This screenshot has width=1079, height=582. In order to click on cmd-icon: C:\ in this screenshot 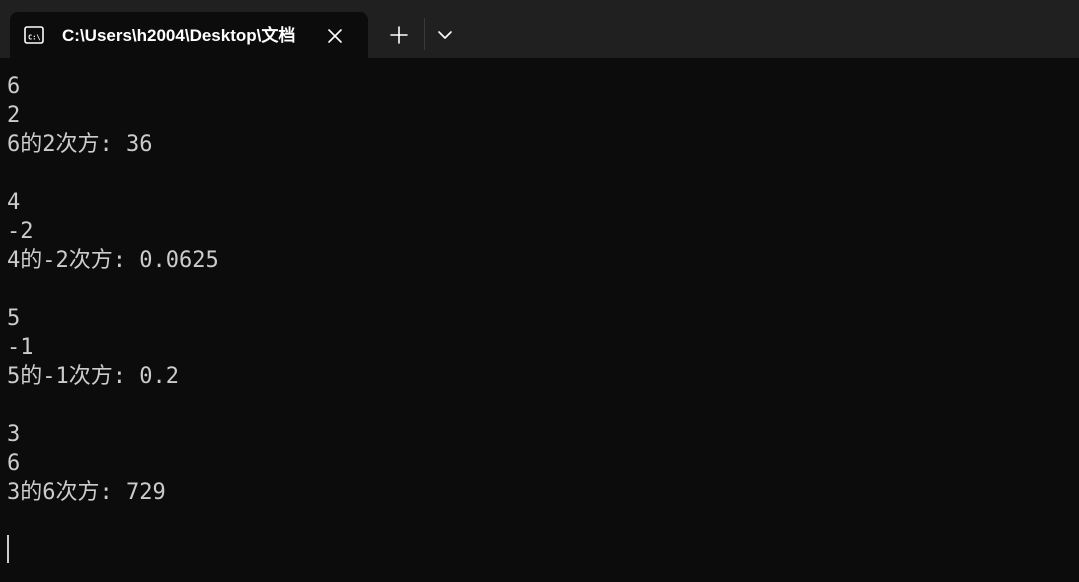, I will do `click(34, 35)`.